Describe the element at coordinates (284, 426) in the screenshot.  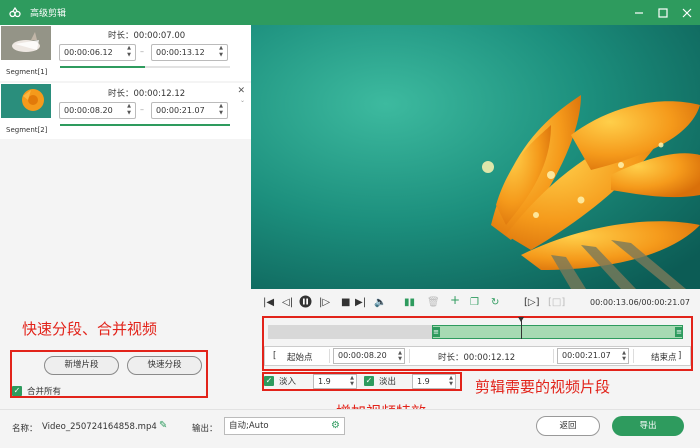
I see `output-select: 自动;Auto ⚙` at that location.